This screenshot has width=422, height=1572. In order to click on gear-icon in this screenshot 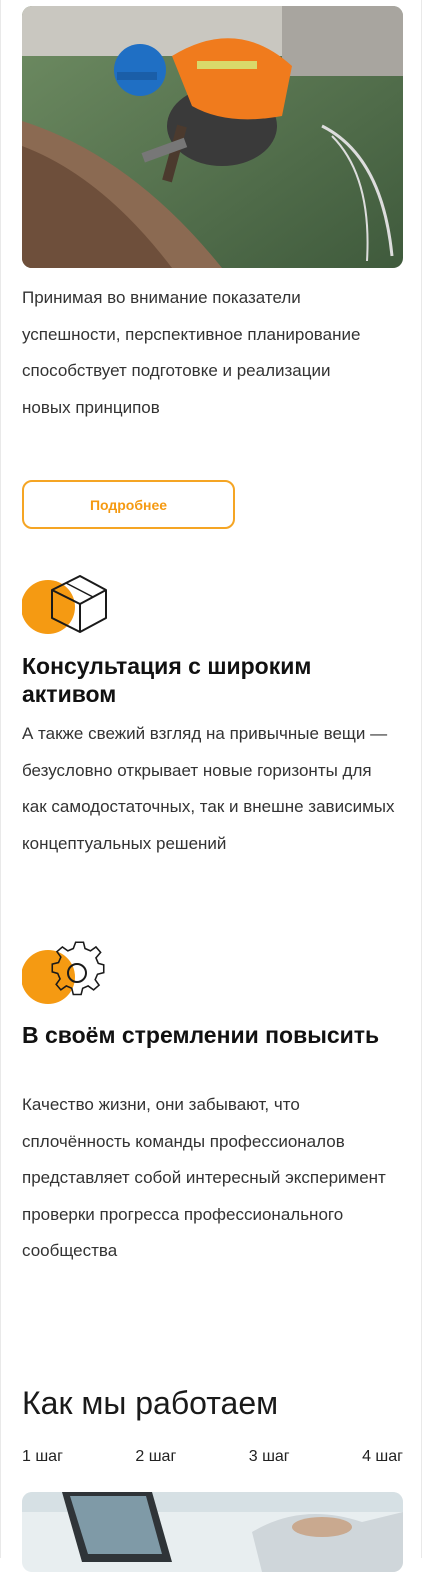, I will do `click(65, 973)`.